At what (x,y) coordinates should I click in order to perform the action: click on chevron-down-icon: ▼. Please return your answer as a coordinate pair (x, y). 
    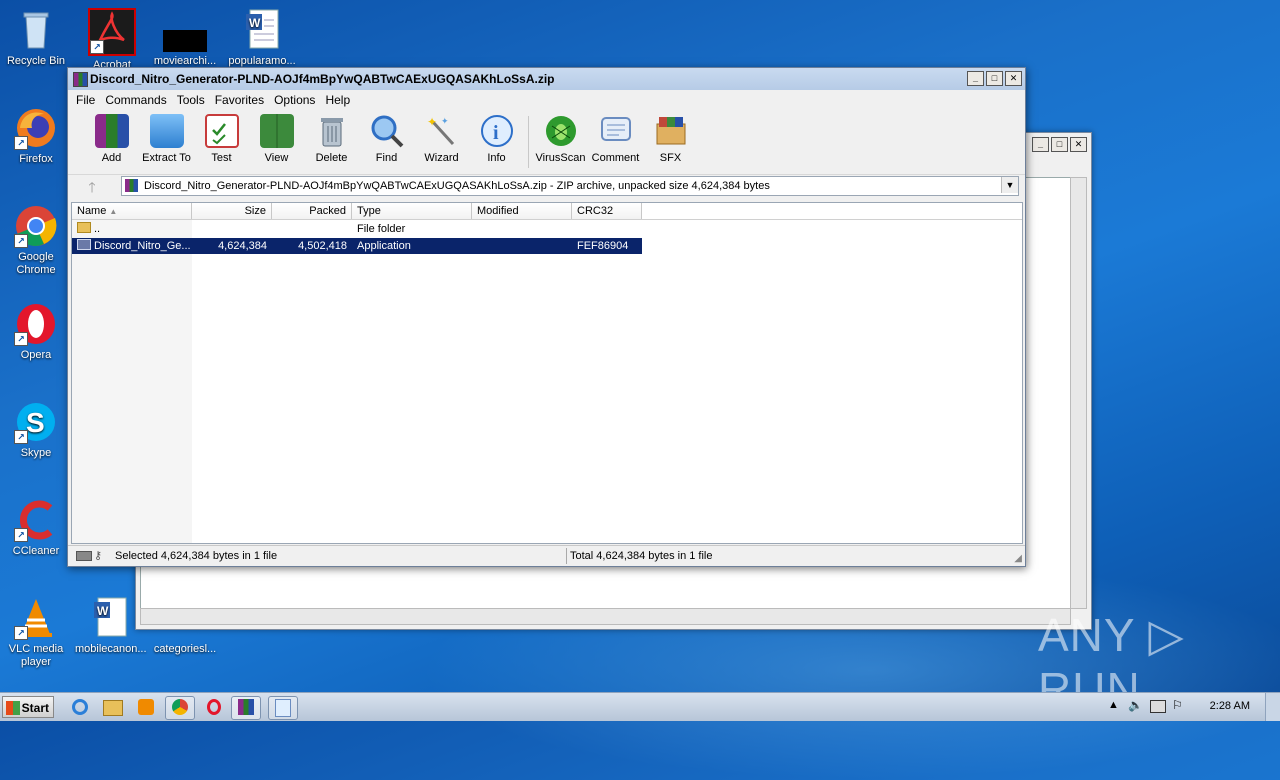
    Looking at the image, I should click on (1009, 185).